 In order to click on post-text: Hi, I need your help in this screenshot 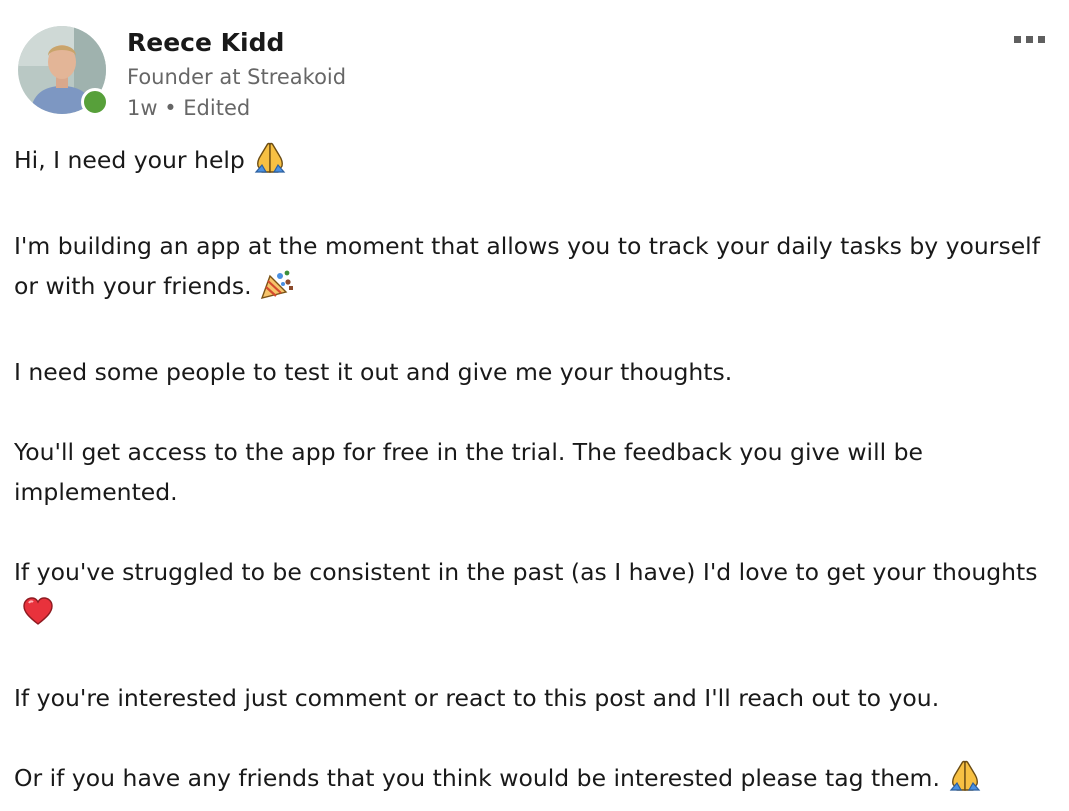, I will do `click(129, 160)`.